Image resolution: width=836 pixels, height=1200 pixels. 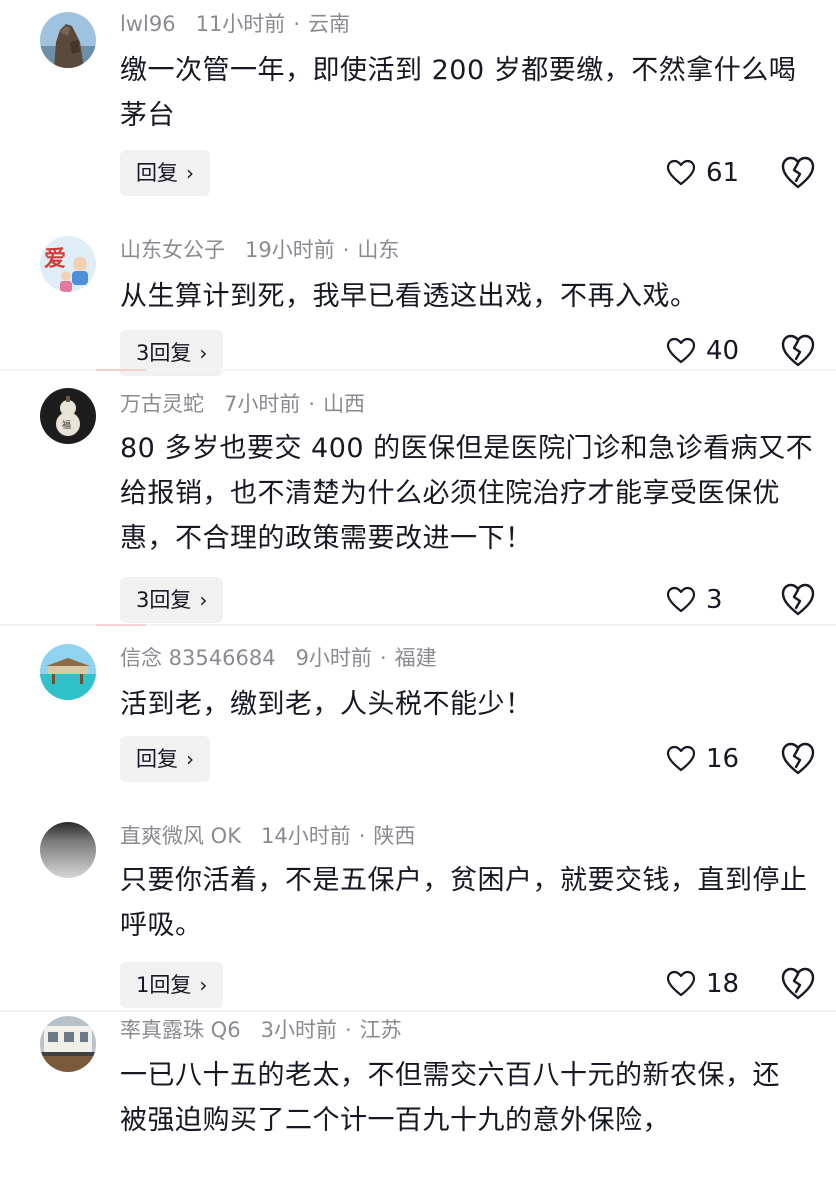 I want to click on svg-text: 爱, so click(x=55, y=259).